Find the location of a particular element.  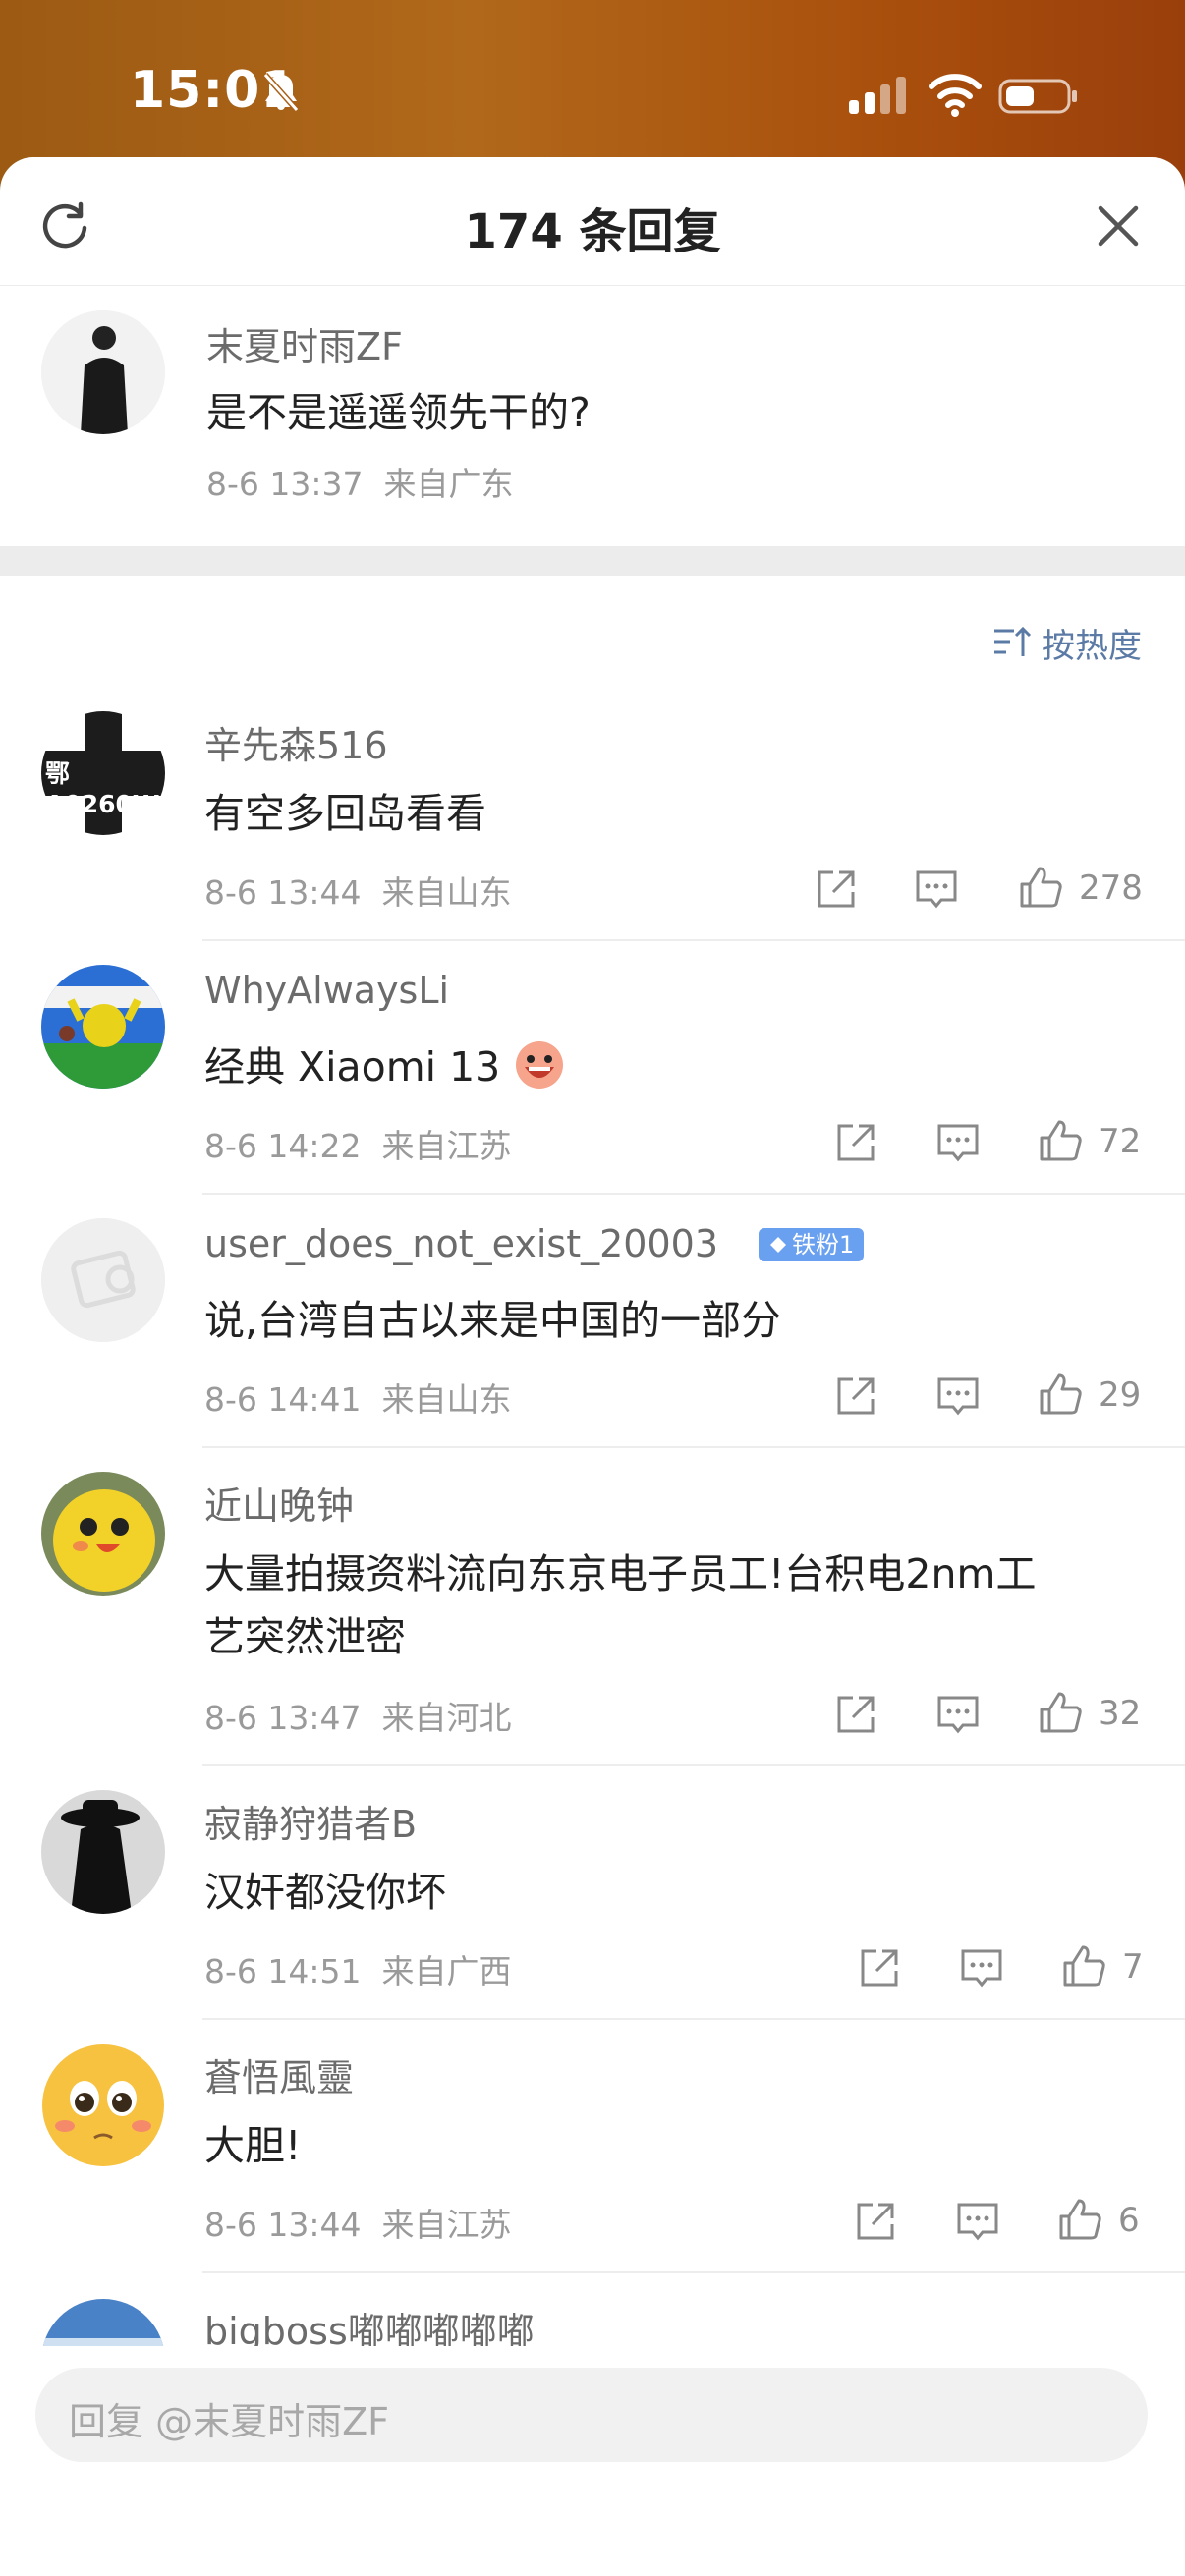

reply-author: 近山晚钟 is located at coordinates (279, 1503).